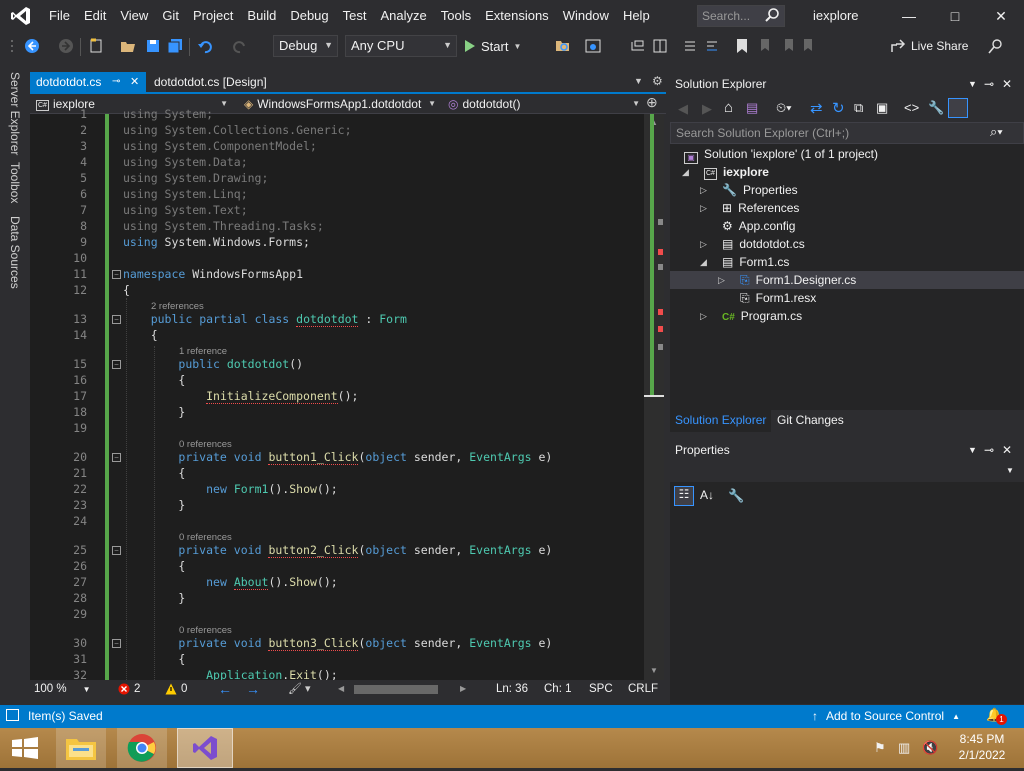  Describe the element at coordinates (142, 748) in the screenshot. I see `chrome-taskbar-icon` at that location.